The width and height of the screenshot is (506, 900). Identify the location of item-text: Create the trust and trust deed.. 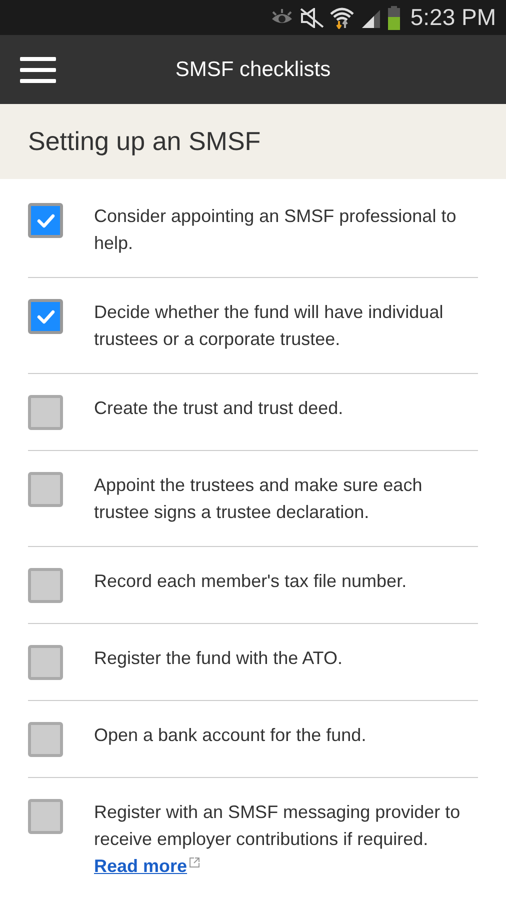
(219, 408).